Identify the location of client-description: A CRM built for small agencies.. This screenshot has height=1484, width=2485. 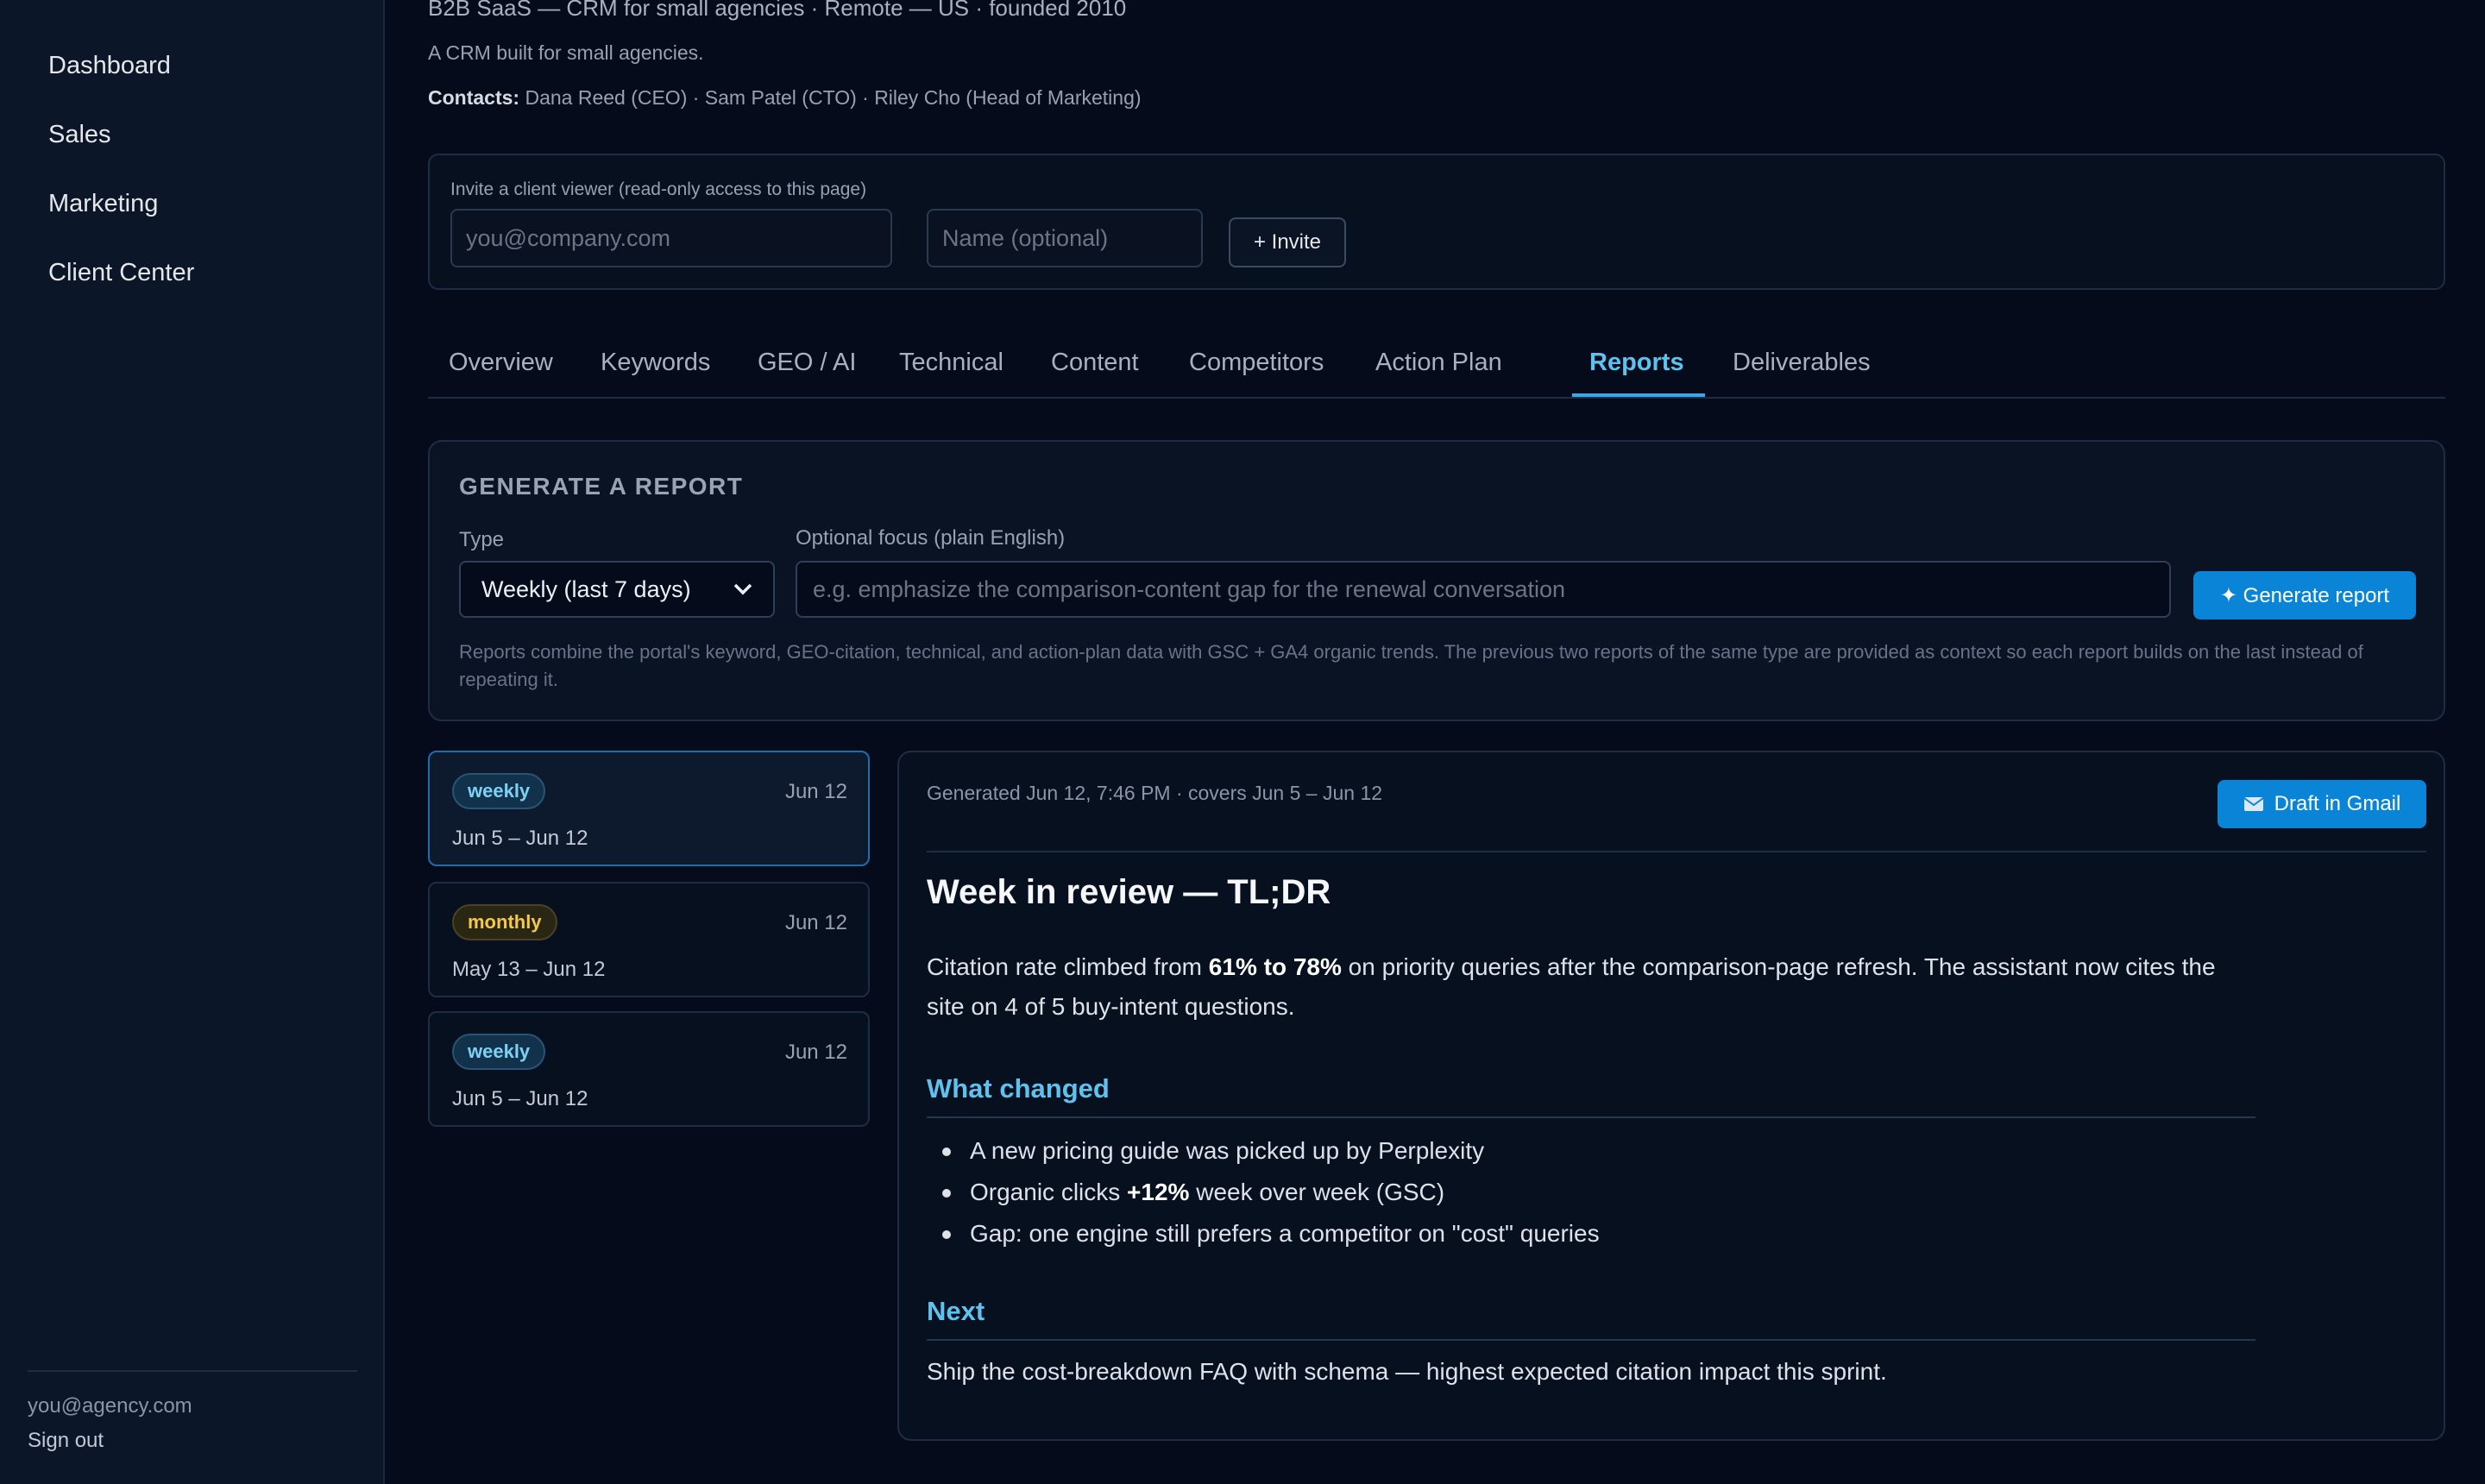
(566, 52).